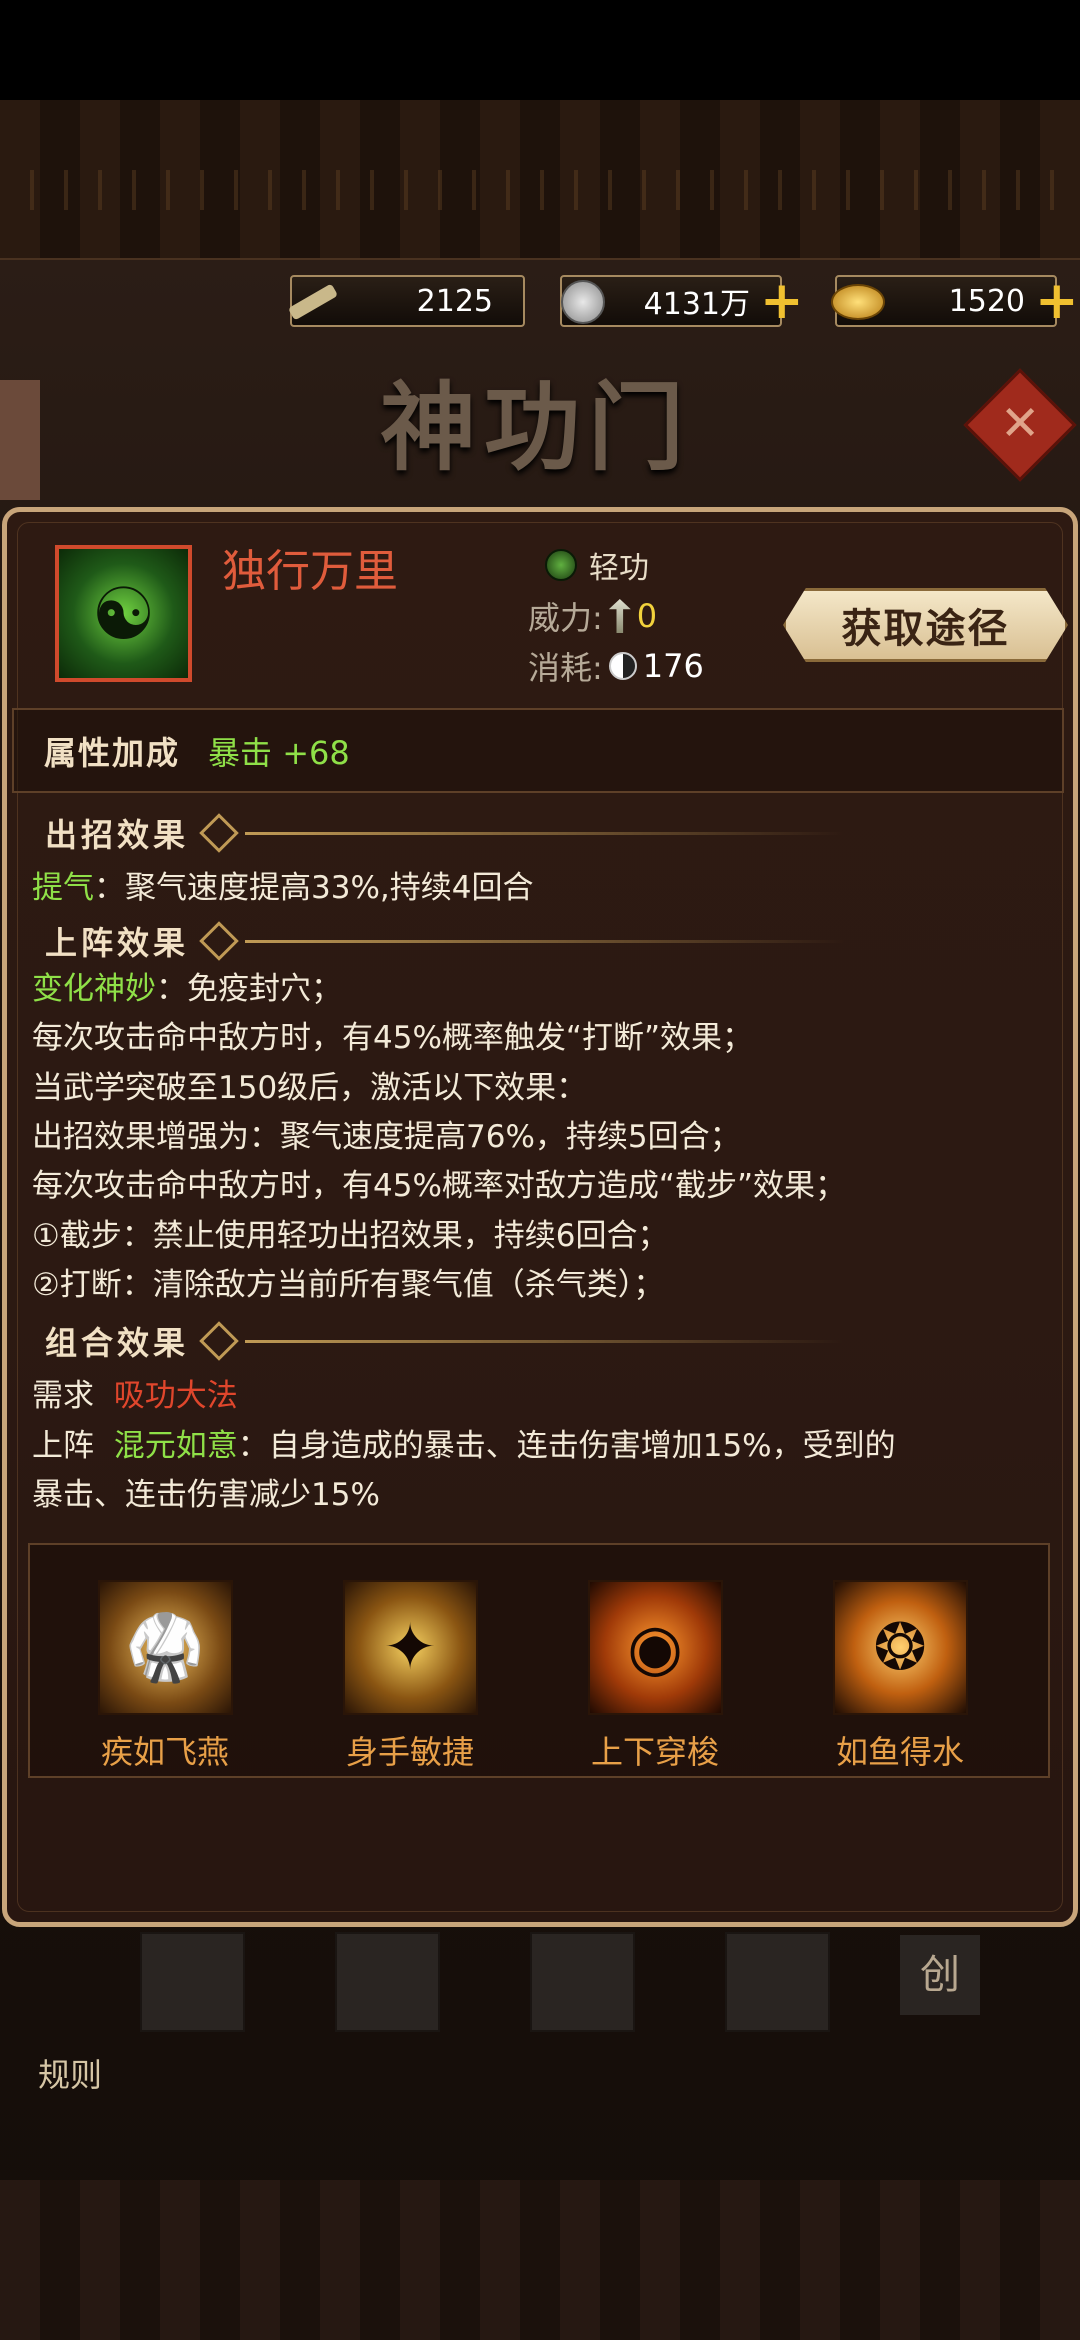  I want to click on kick-pose-icon: 🥋, so click(165, 1647).